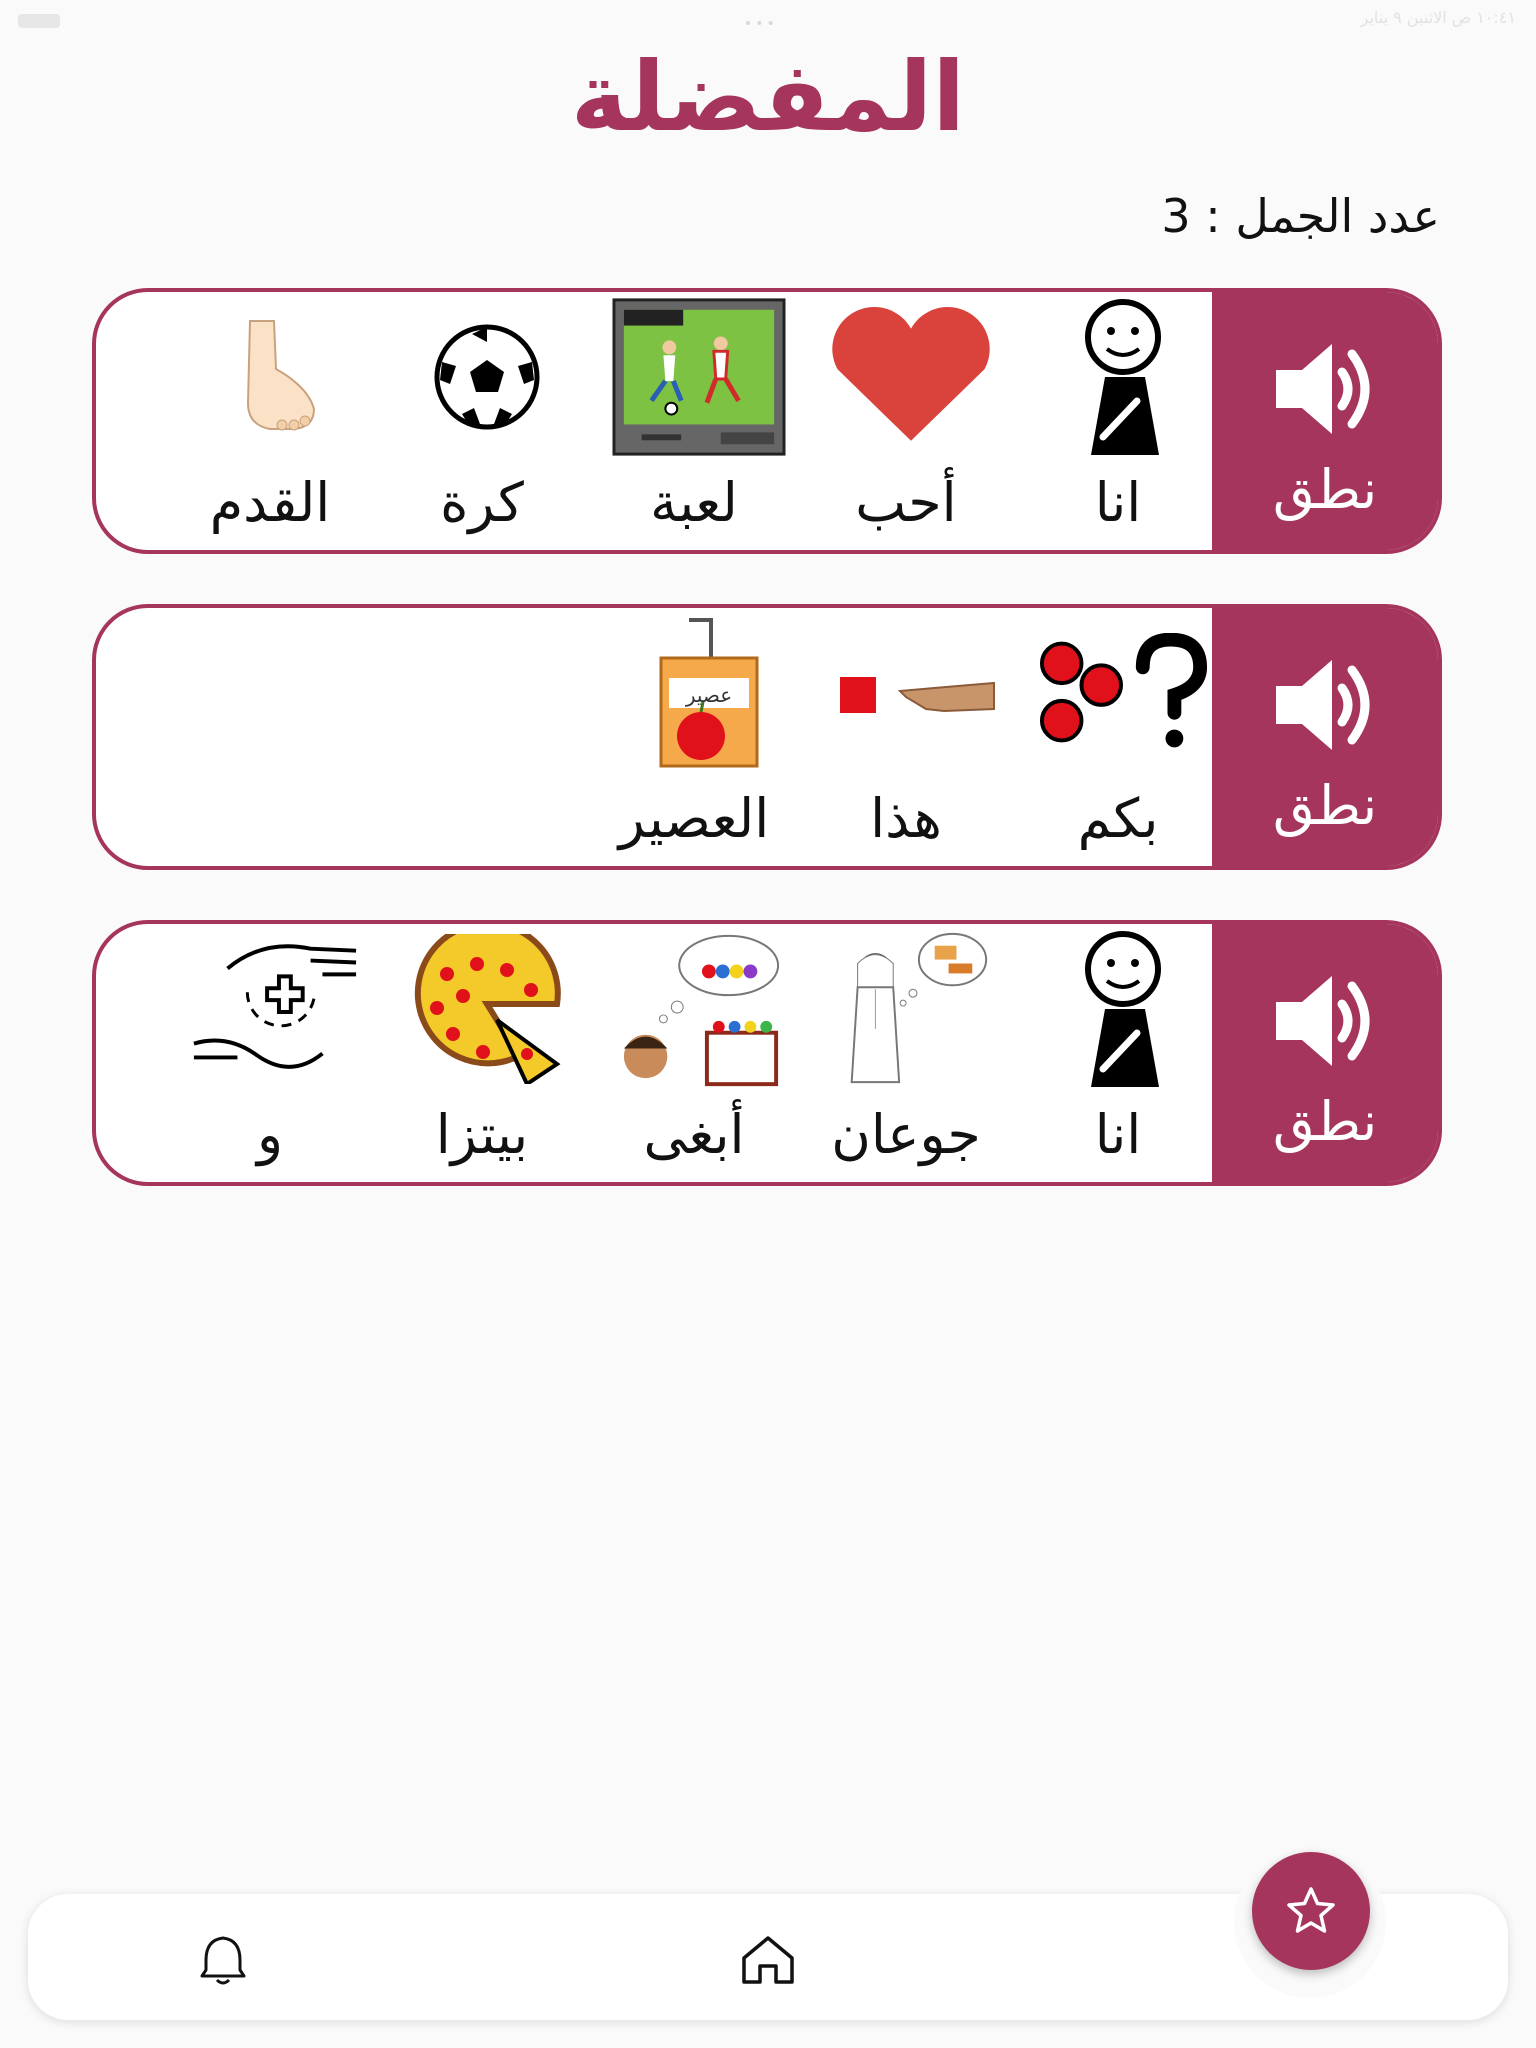 The image size is (1536, 2048). I want to click on word-label: جوعان, so click(906, 1134).